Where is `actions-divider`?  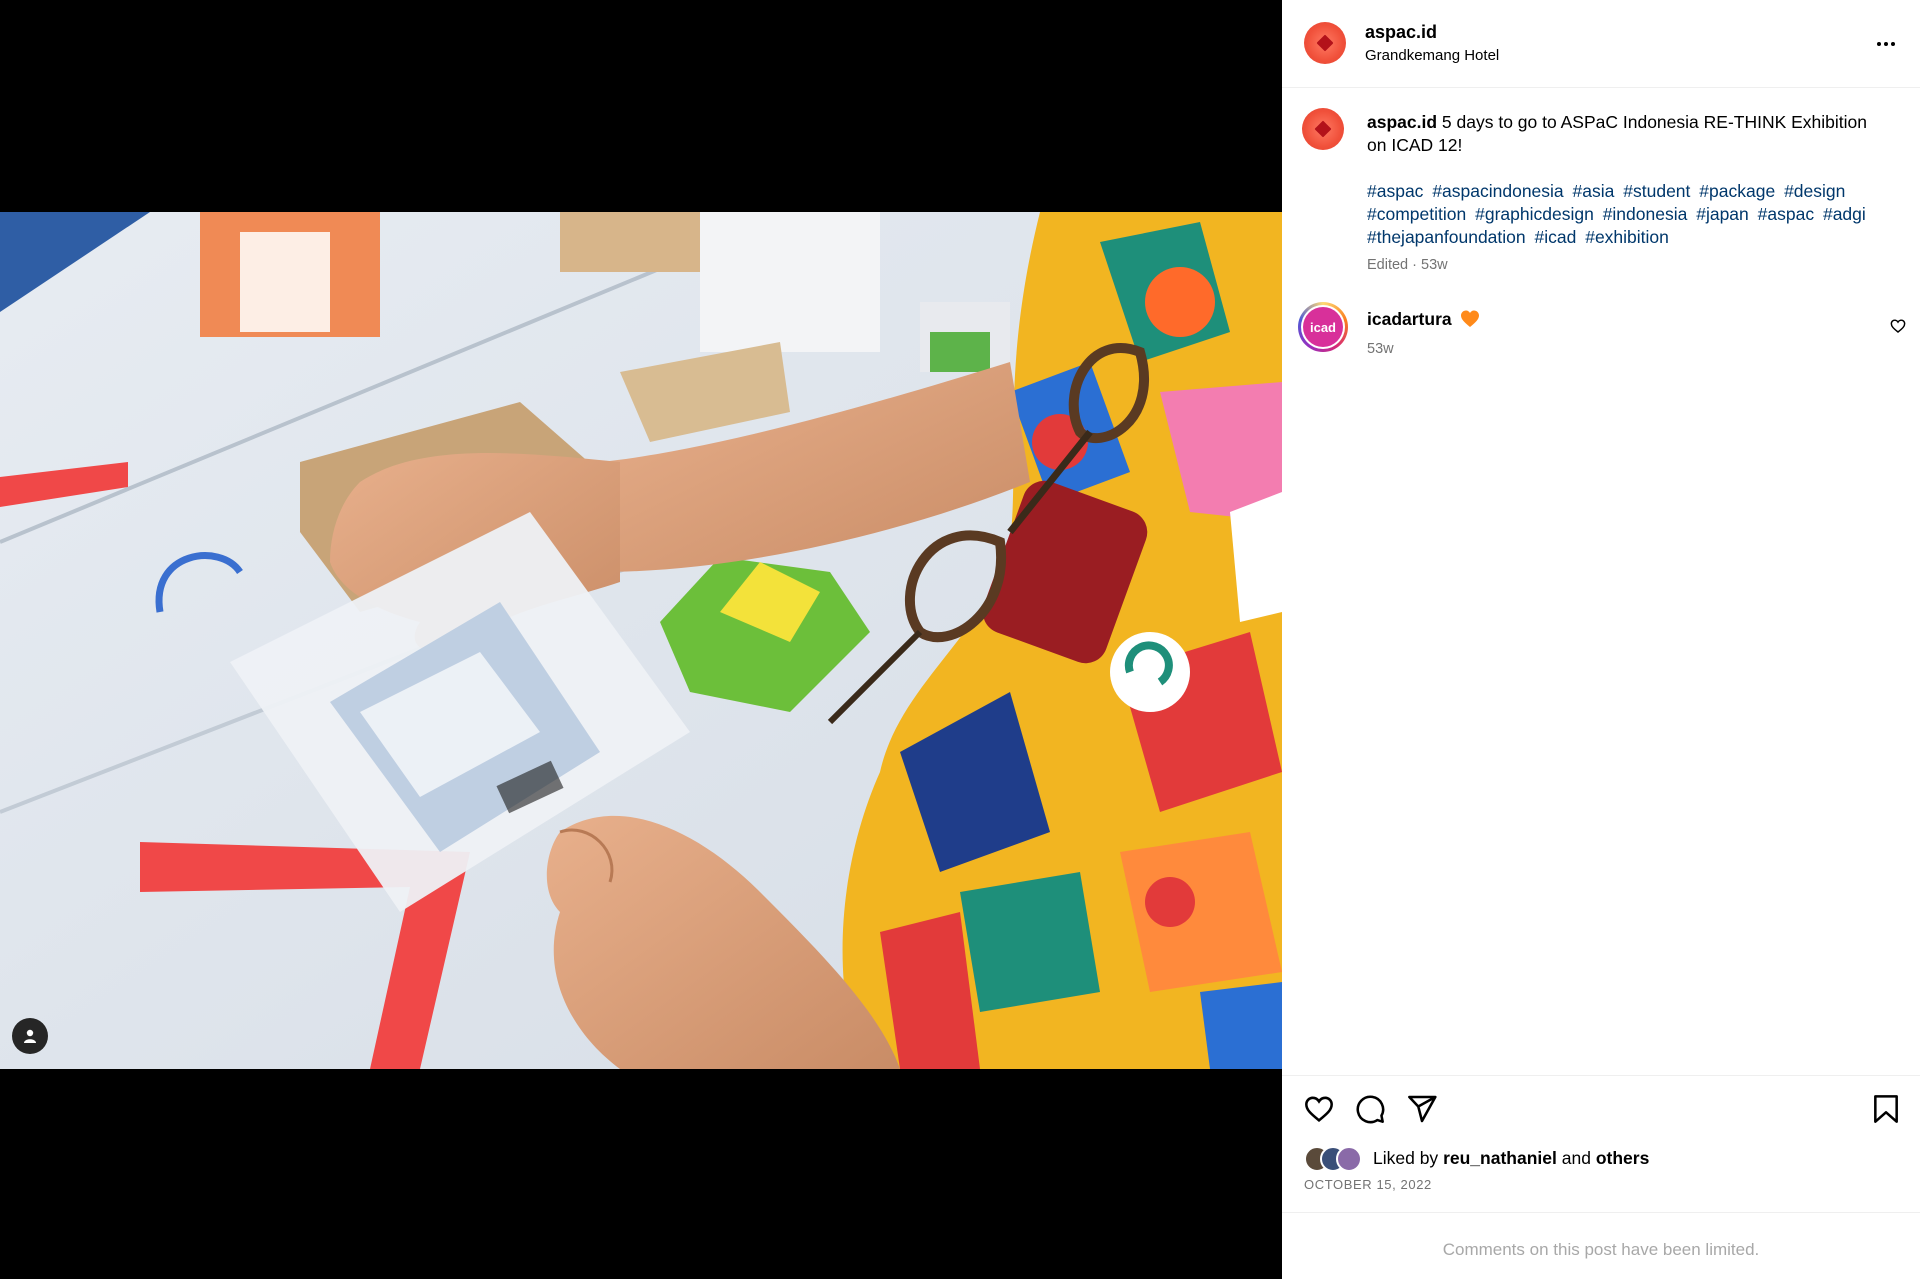 actions-divider is located at coordinates (1601, 1075).